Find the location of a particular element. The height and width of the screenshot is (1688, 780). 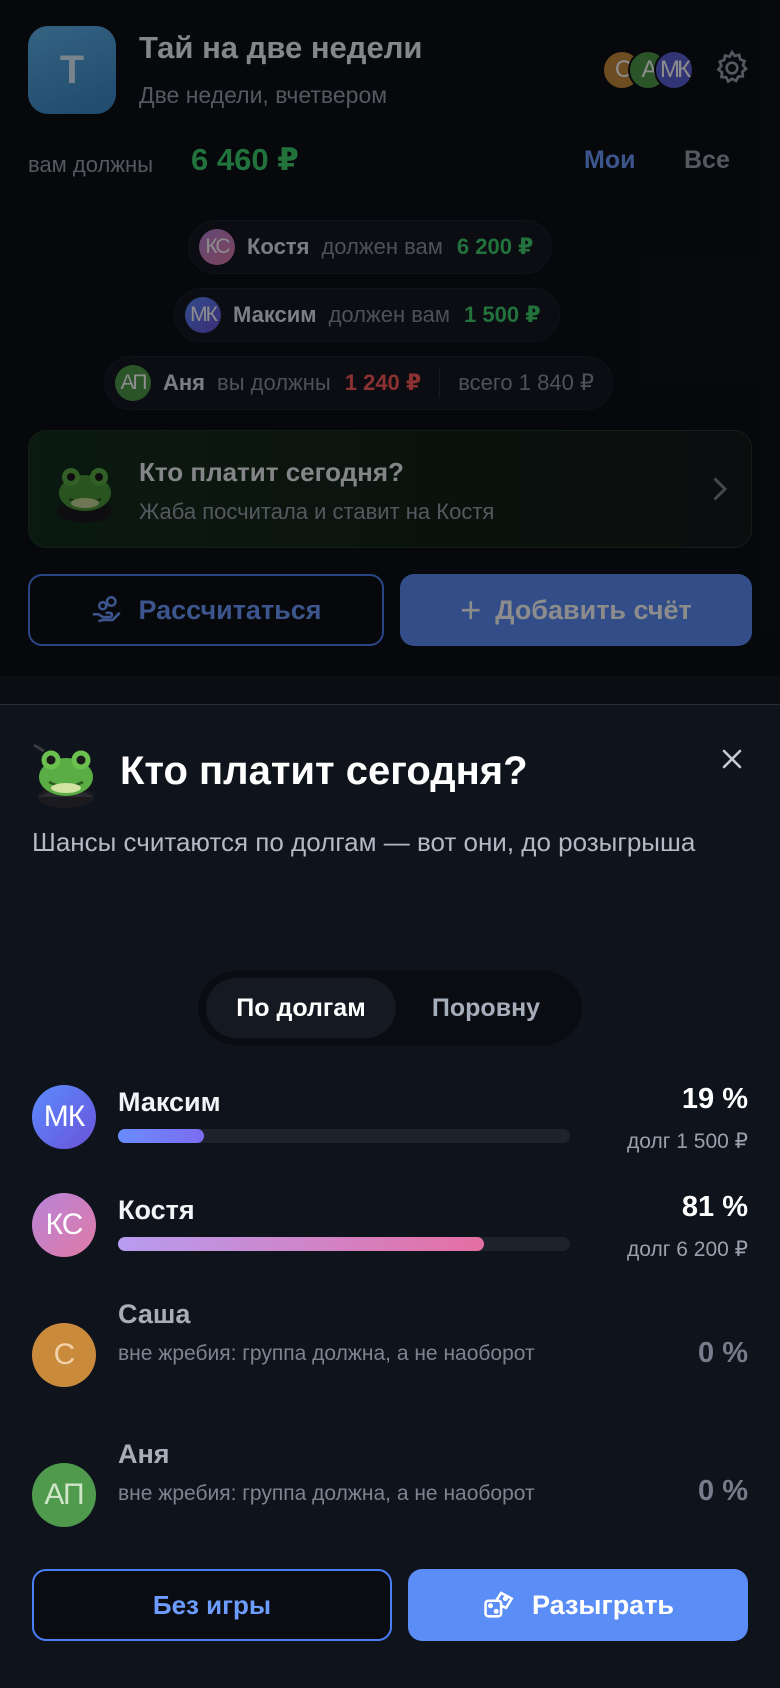

settle-label: Рассчитаться is located at coordinates (230, 609).